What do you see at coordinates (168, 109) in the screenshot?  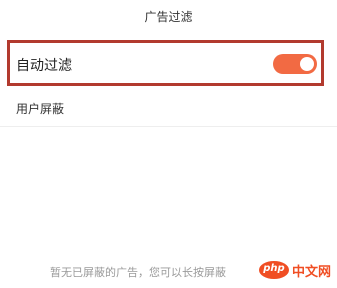 I see `user-block-row: 用户屏蔽` at bounding box center [168, 109].